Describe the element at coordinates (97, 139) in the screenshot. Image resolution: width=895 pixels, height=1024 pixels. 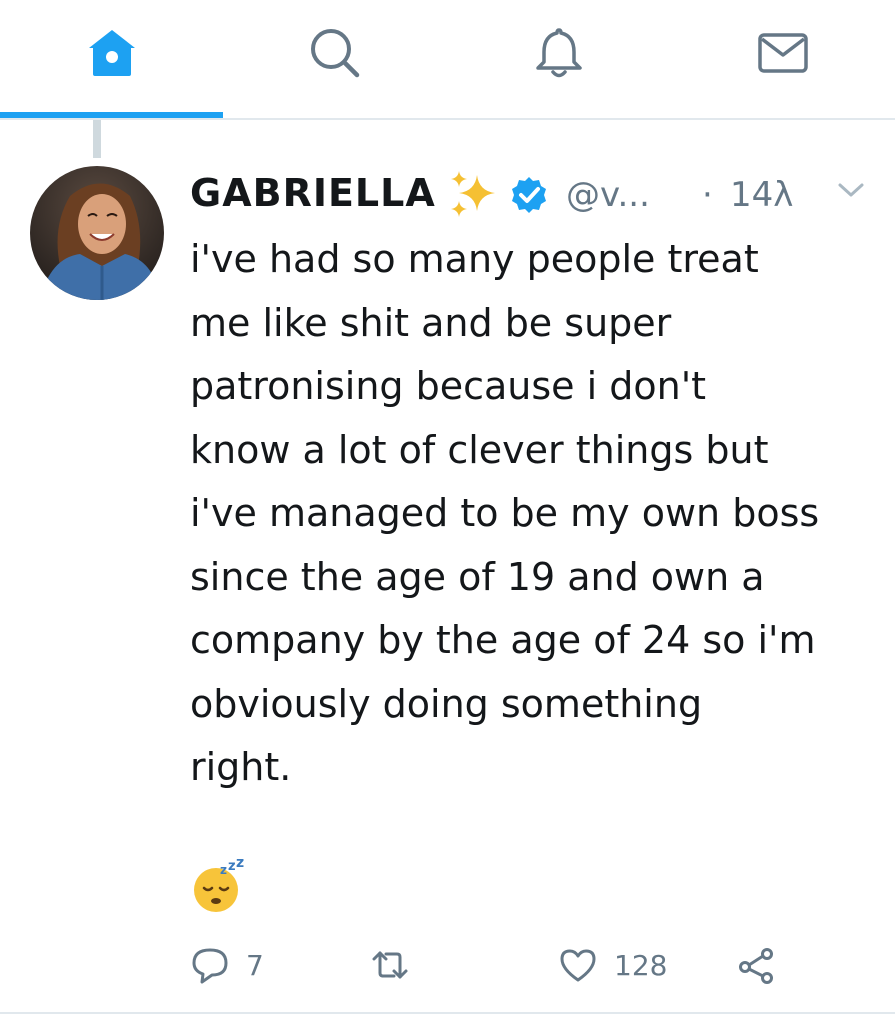
I see `thread-line` at that location.